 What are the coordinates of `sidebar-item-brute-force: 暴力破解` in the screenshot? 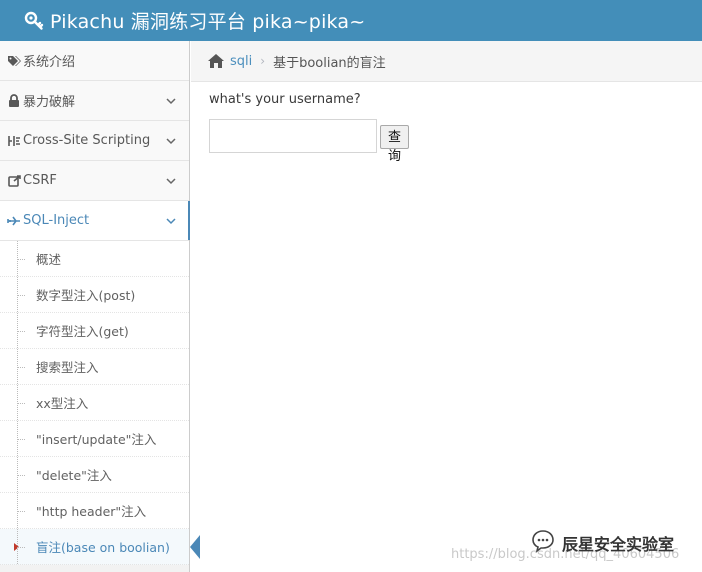 It's located at (94, 101).